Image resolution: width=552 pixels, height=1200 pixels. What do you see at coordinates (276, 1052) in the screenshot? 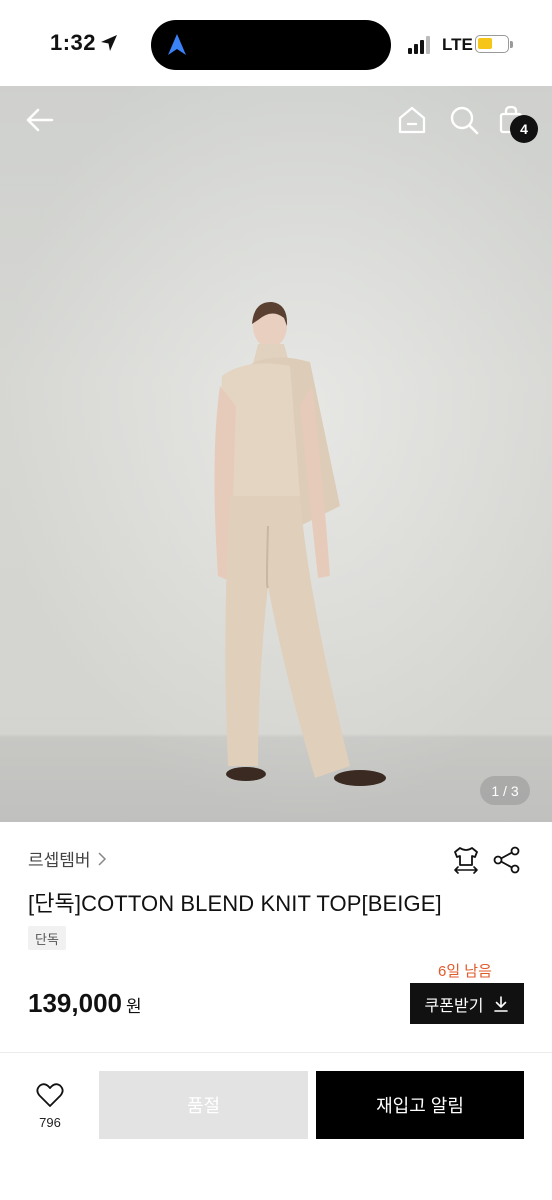
I see `divider` at bounding box center [276, 1052].